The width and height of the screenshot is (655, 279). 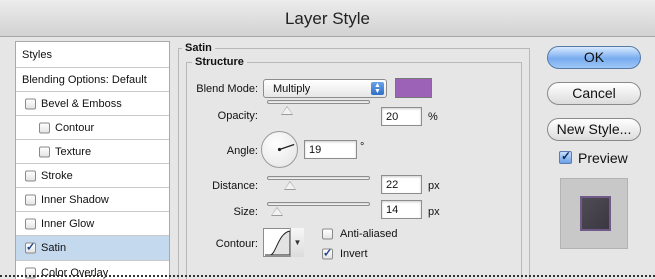 I want to click on style-item-inner-glow: Inner Glow, so click(x=92, y=224).